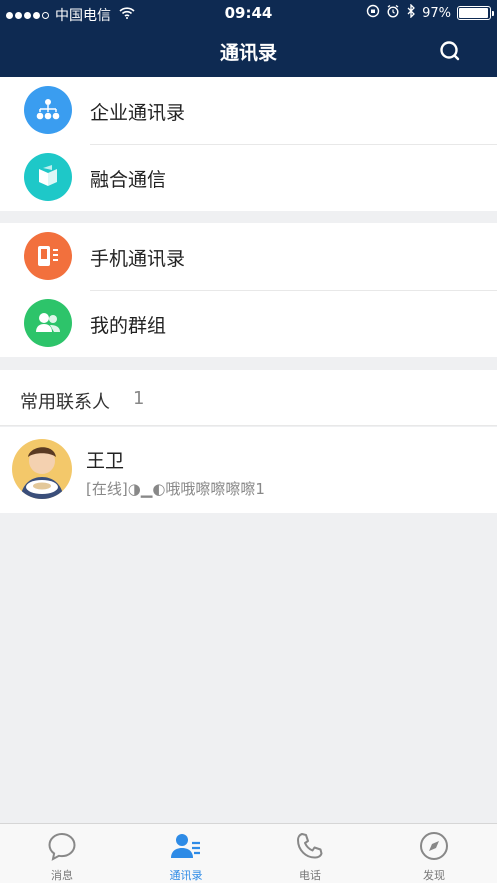  I want to click on tab-label: 电话, so click(310, 875).